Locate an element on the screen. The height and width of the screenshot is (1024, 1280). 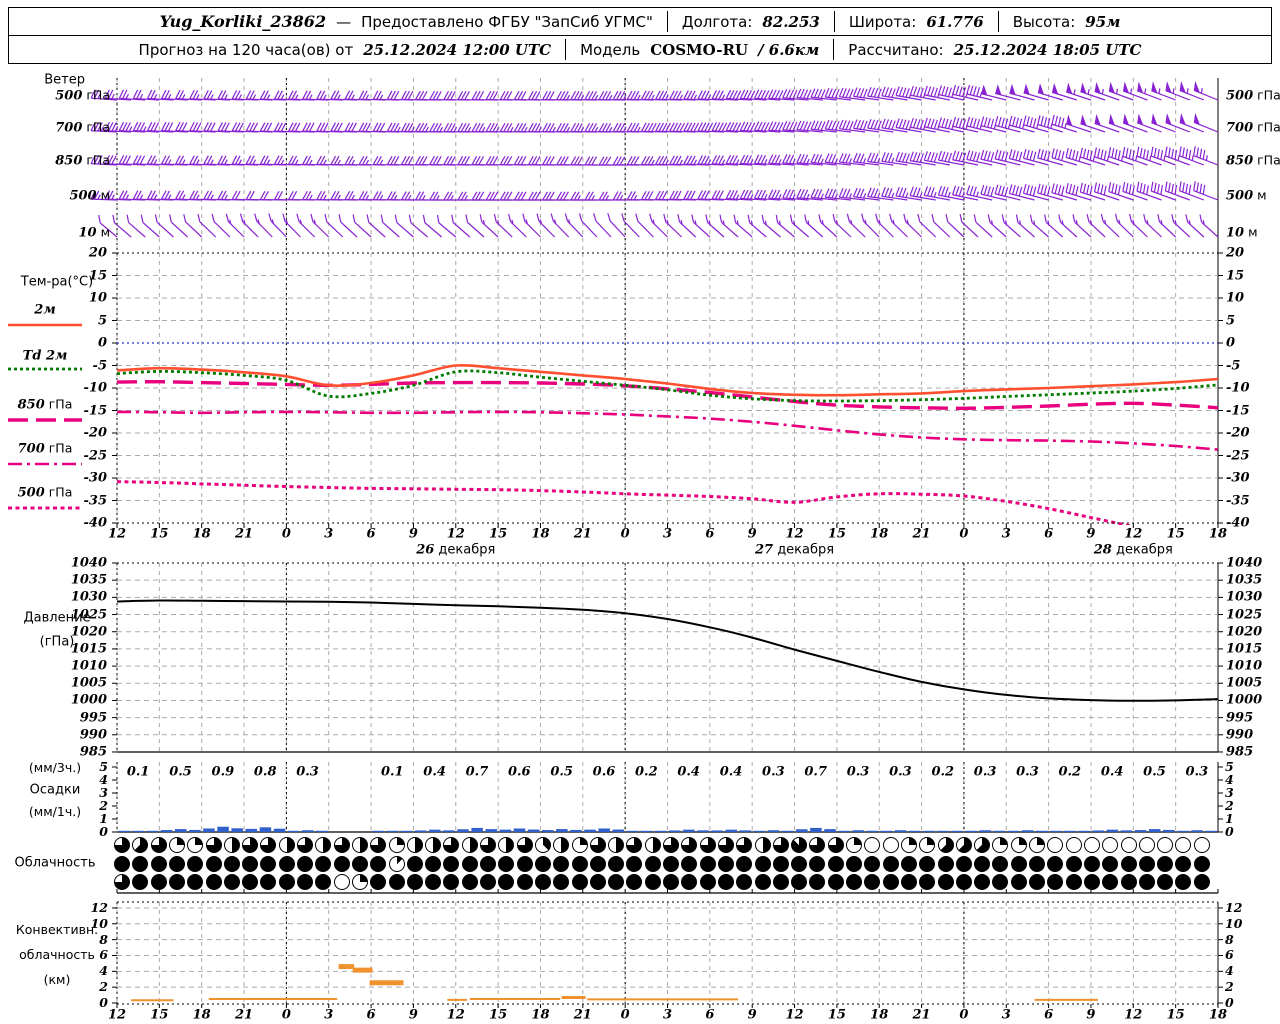
wind-level-label-right: 500 м is located at coordinates (1246, 195).